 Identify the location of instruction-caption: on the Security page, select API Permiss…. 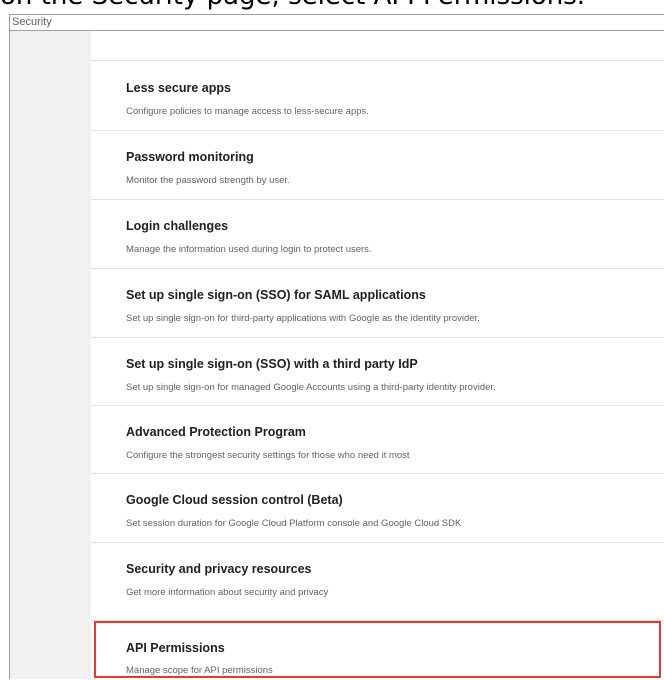
(332, 7).